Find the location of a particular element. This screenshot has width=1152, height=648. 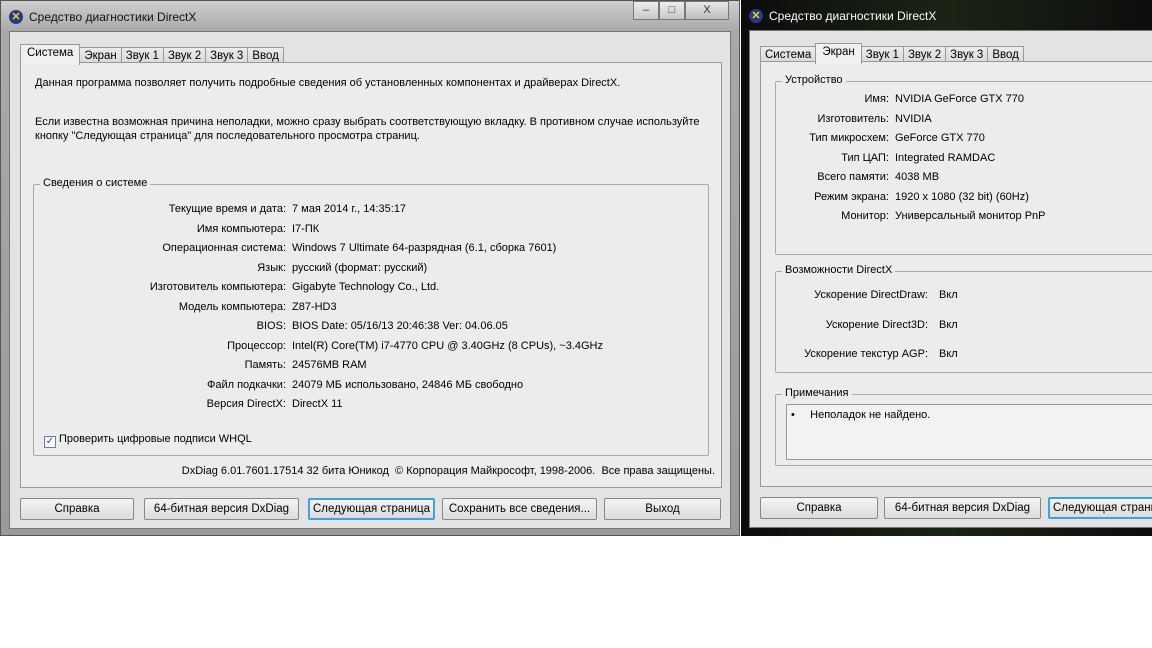

group-title: Примечания is located at coordinates (817, 393).